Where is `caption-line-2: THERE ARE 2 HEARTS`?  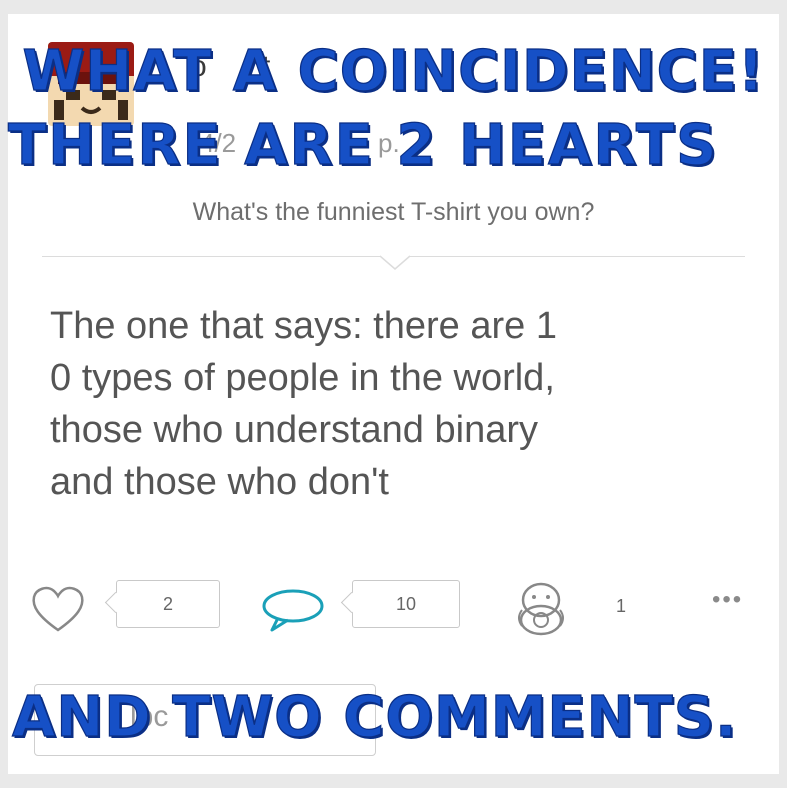
caption-line-2: THERE ARE 2 HEARTS is located at coordinates (363, 145).